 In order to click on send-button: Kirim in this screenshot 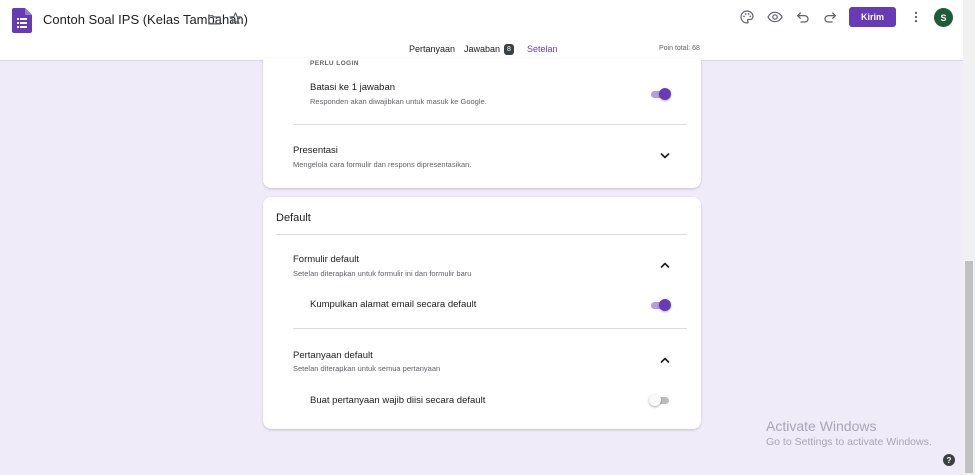, I will do `click(872, 17)`.